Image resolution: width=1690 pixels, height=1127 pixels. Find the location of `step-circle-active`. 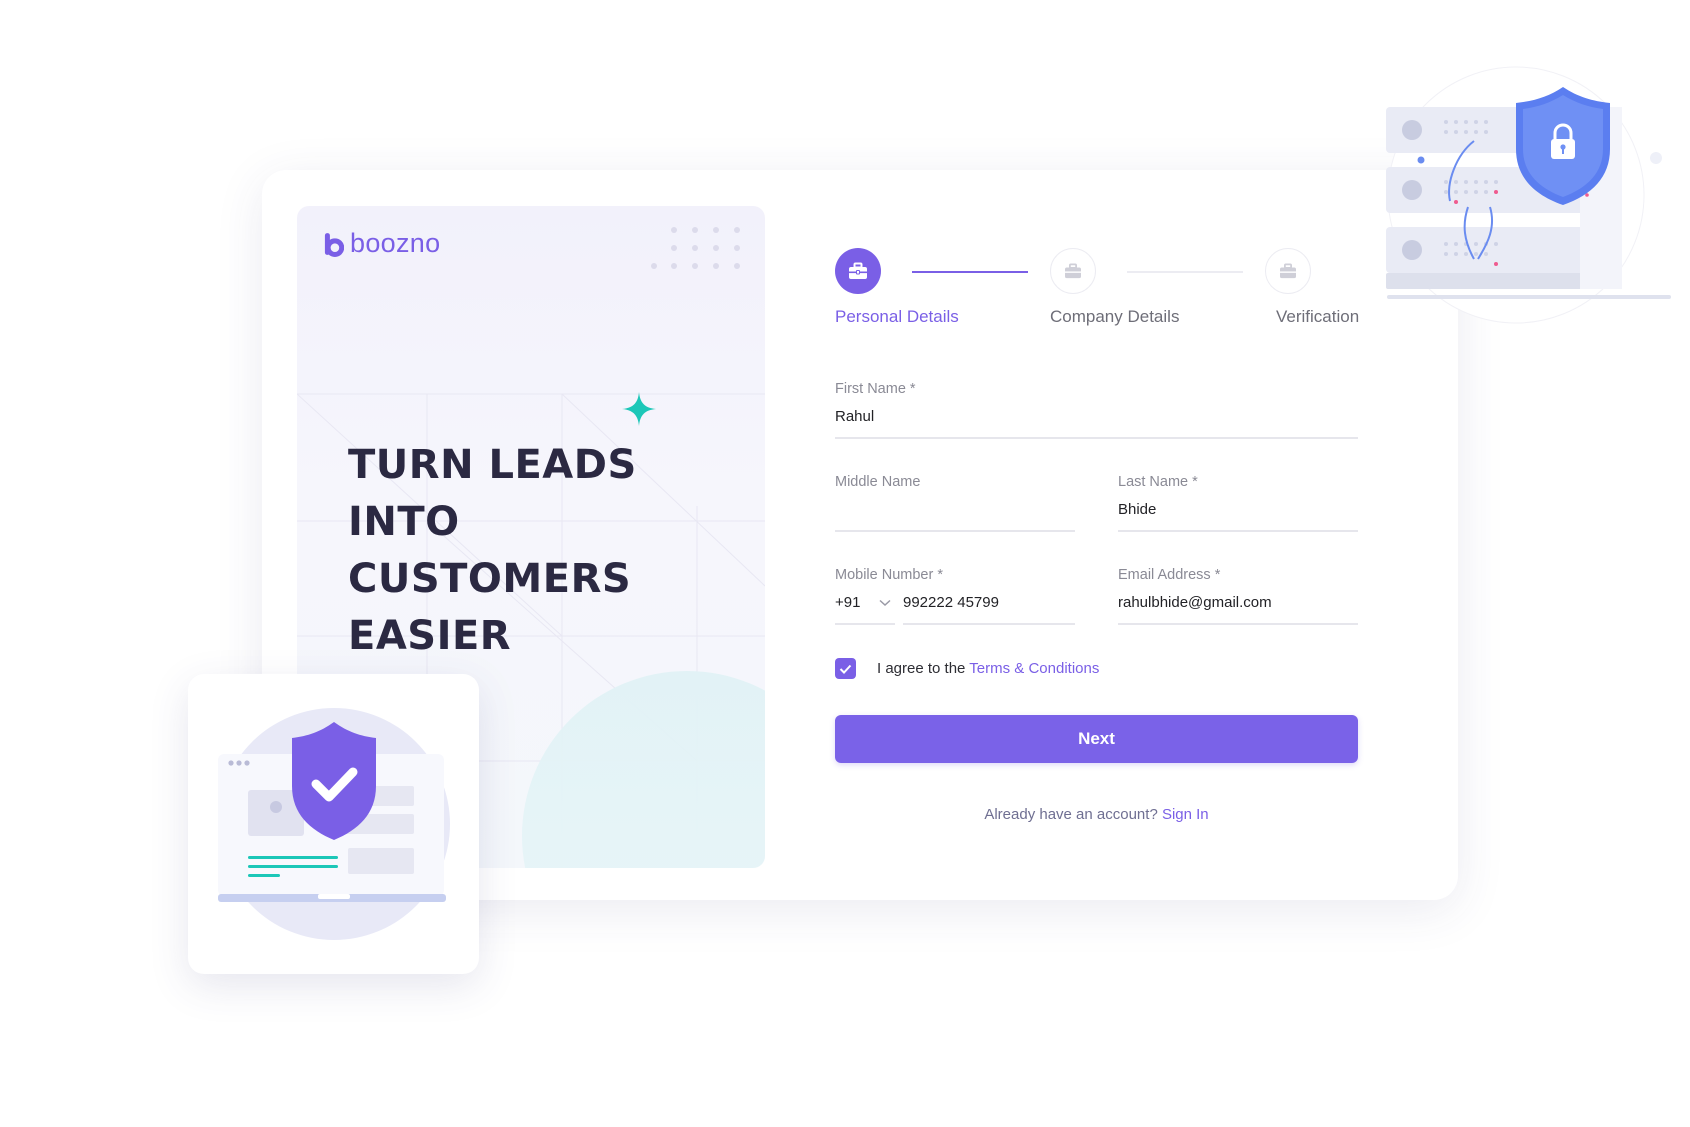

step-circle-active is located at coordinates (858, 271).